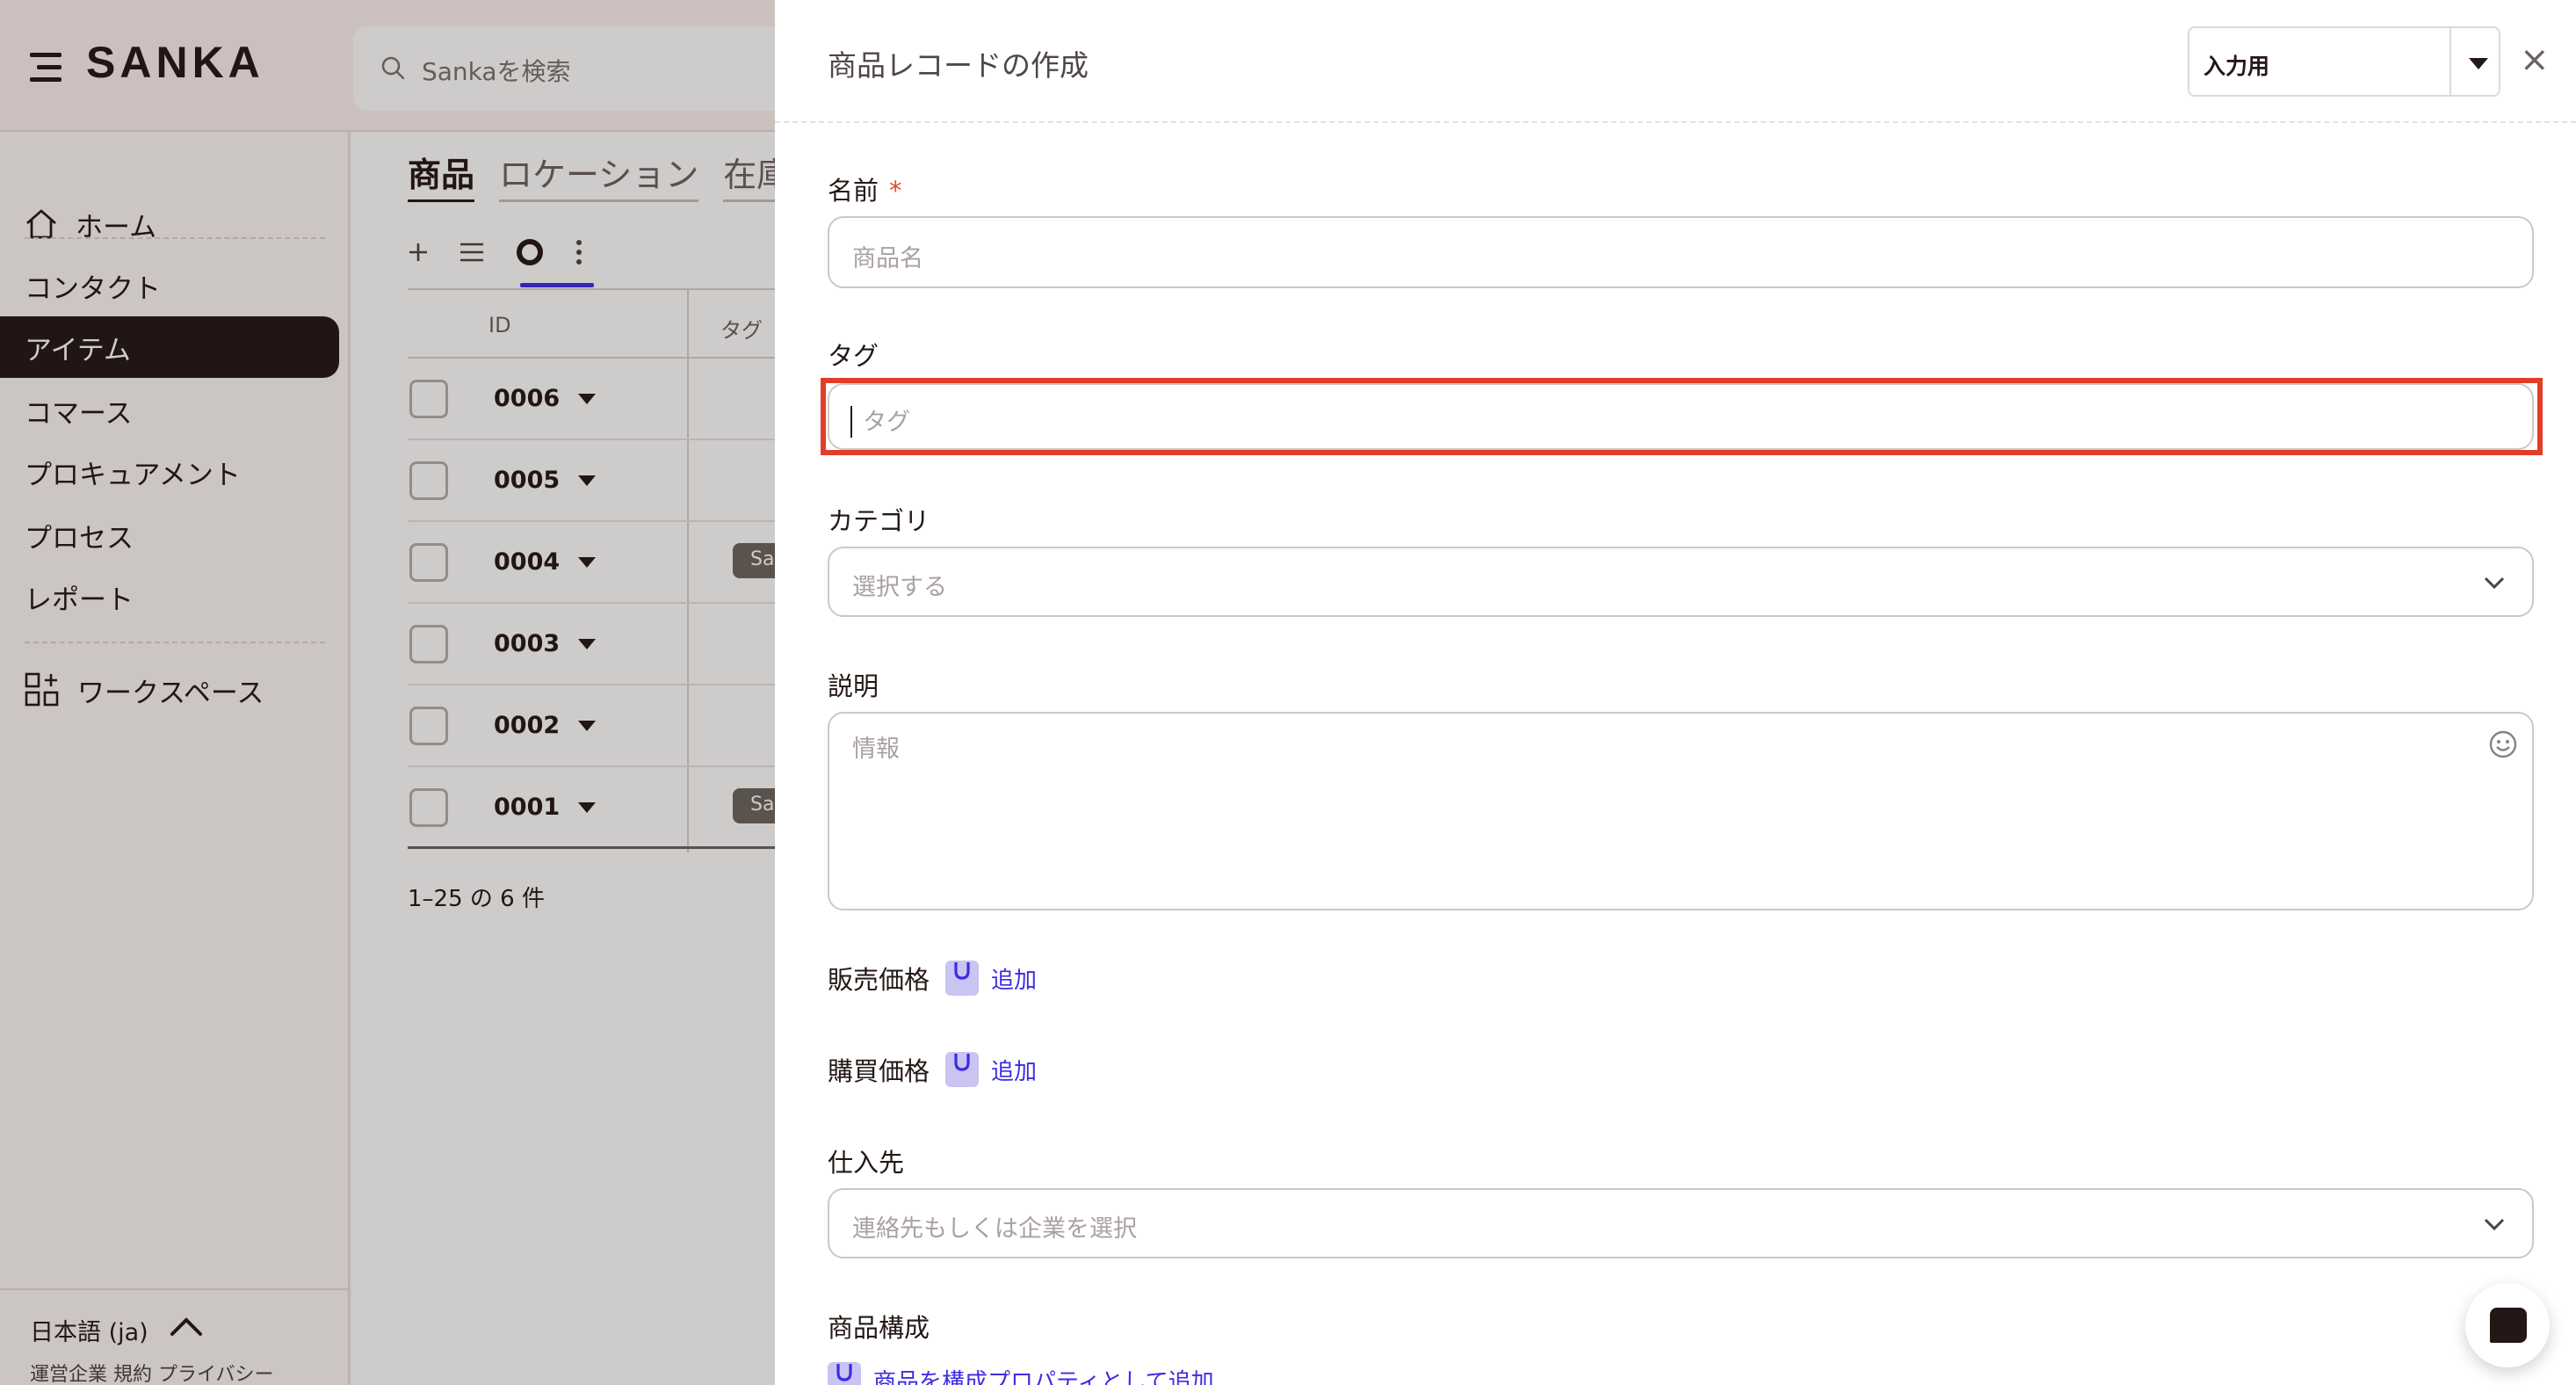  What do you see at coordinates (895, 191) in the screenshot?
I see `required-mark: *` at bounding box center [895, 191].